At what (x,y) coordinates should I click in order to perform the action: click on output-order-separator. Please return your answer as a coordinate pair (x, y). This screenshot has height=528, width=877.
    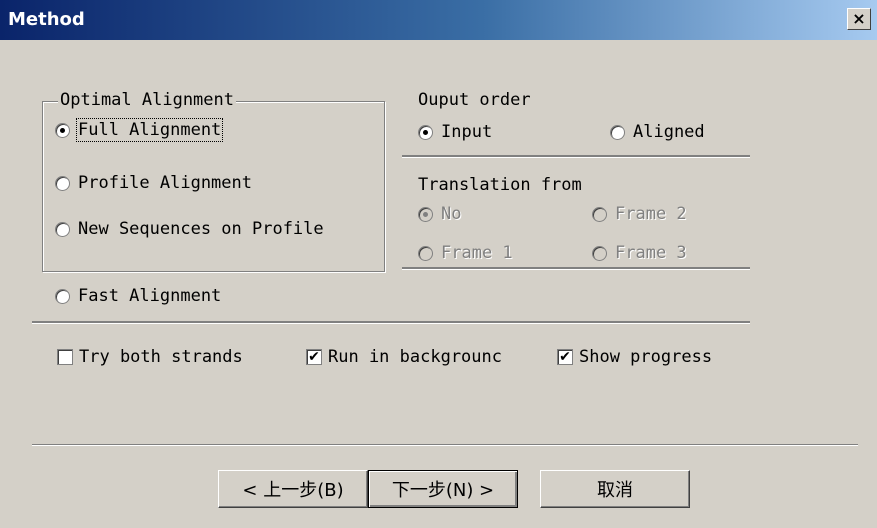
    Looking at the image, I should click on (576, 156).